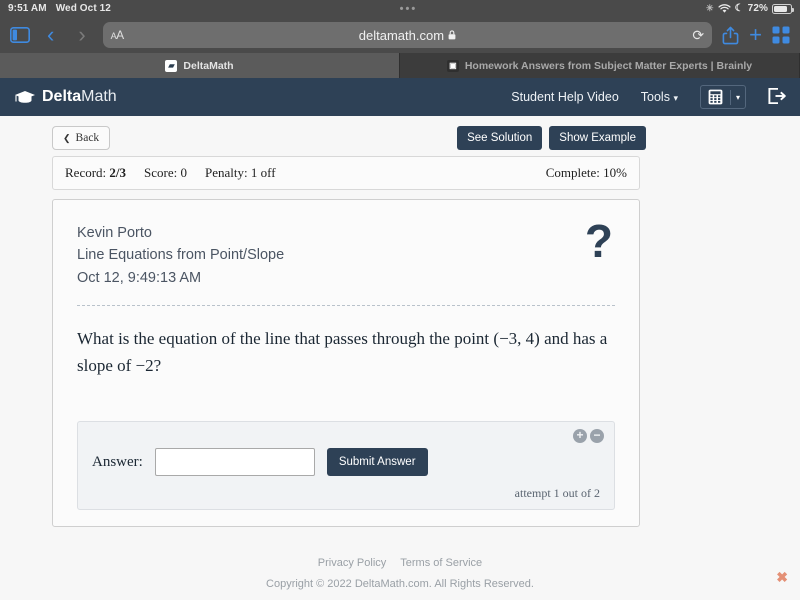  What do you see at coordinates (777, 97) in the screenshot?
I see `logout-icon` at bounding box center [777, 97].